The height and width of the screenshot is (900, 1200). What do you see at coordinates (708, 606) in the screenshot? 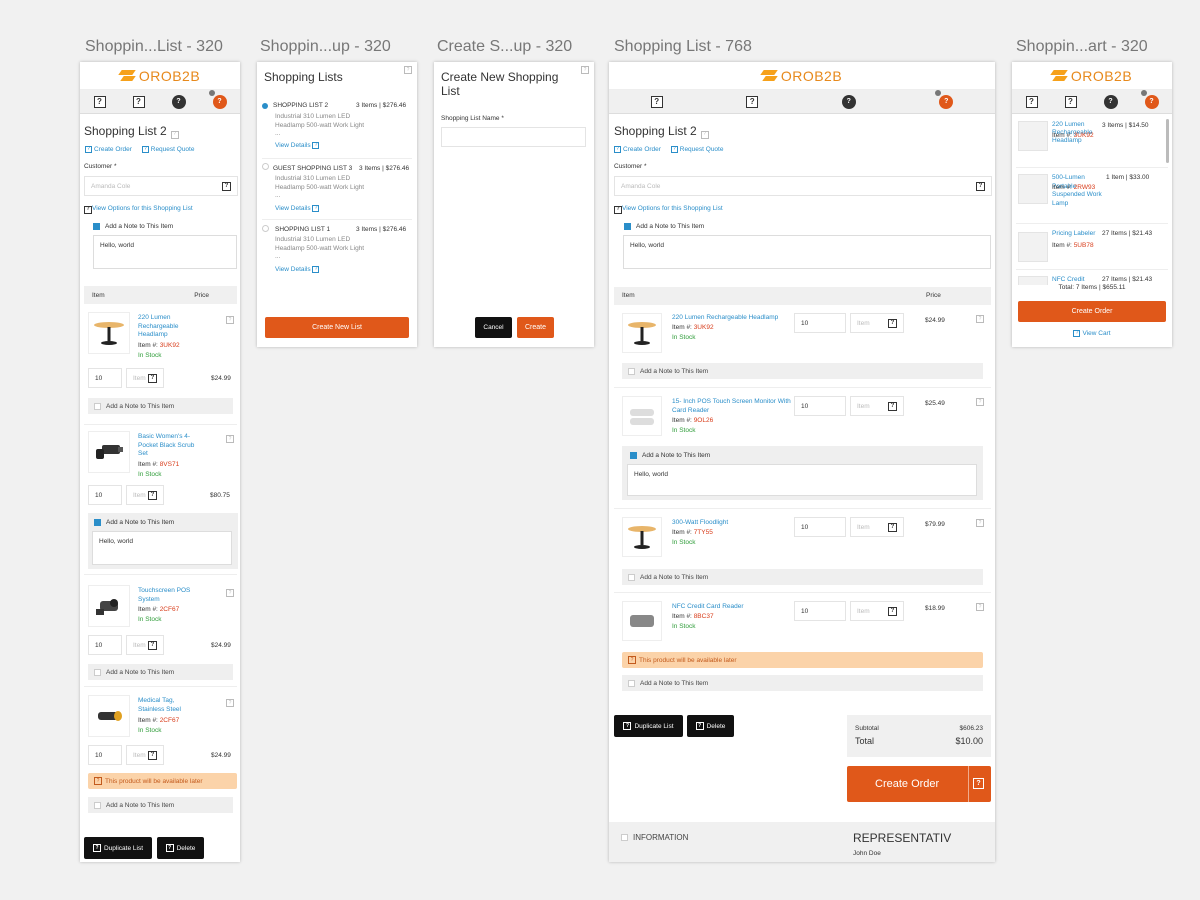
I see `product-name-link: NFC Credit Card Reader` at bounding box center [708, 606].